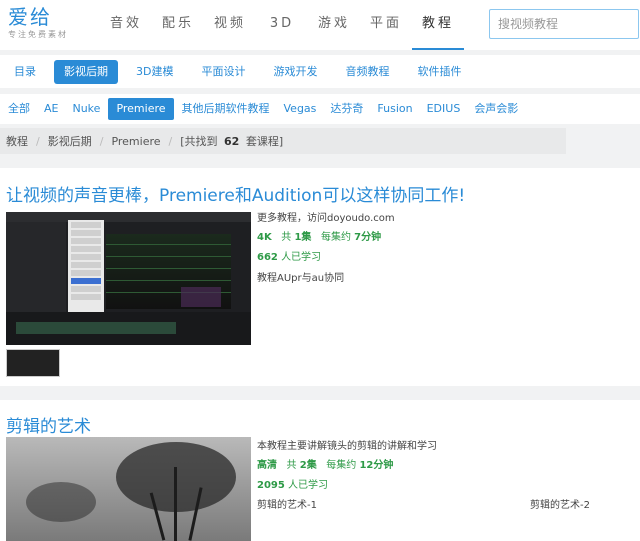 The image size is (640, 541). Describe the element at coordinates (367, 72) in the screenshot. I see `subnav-audio: 音频教程` at that location.